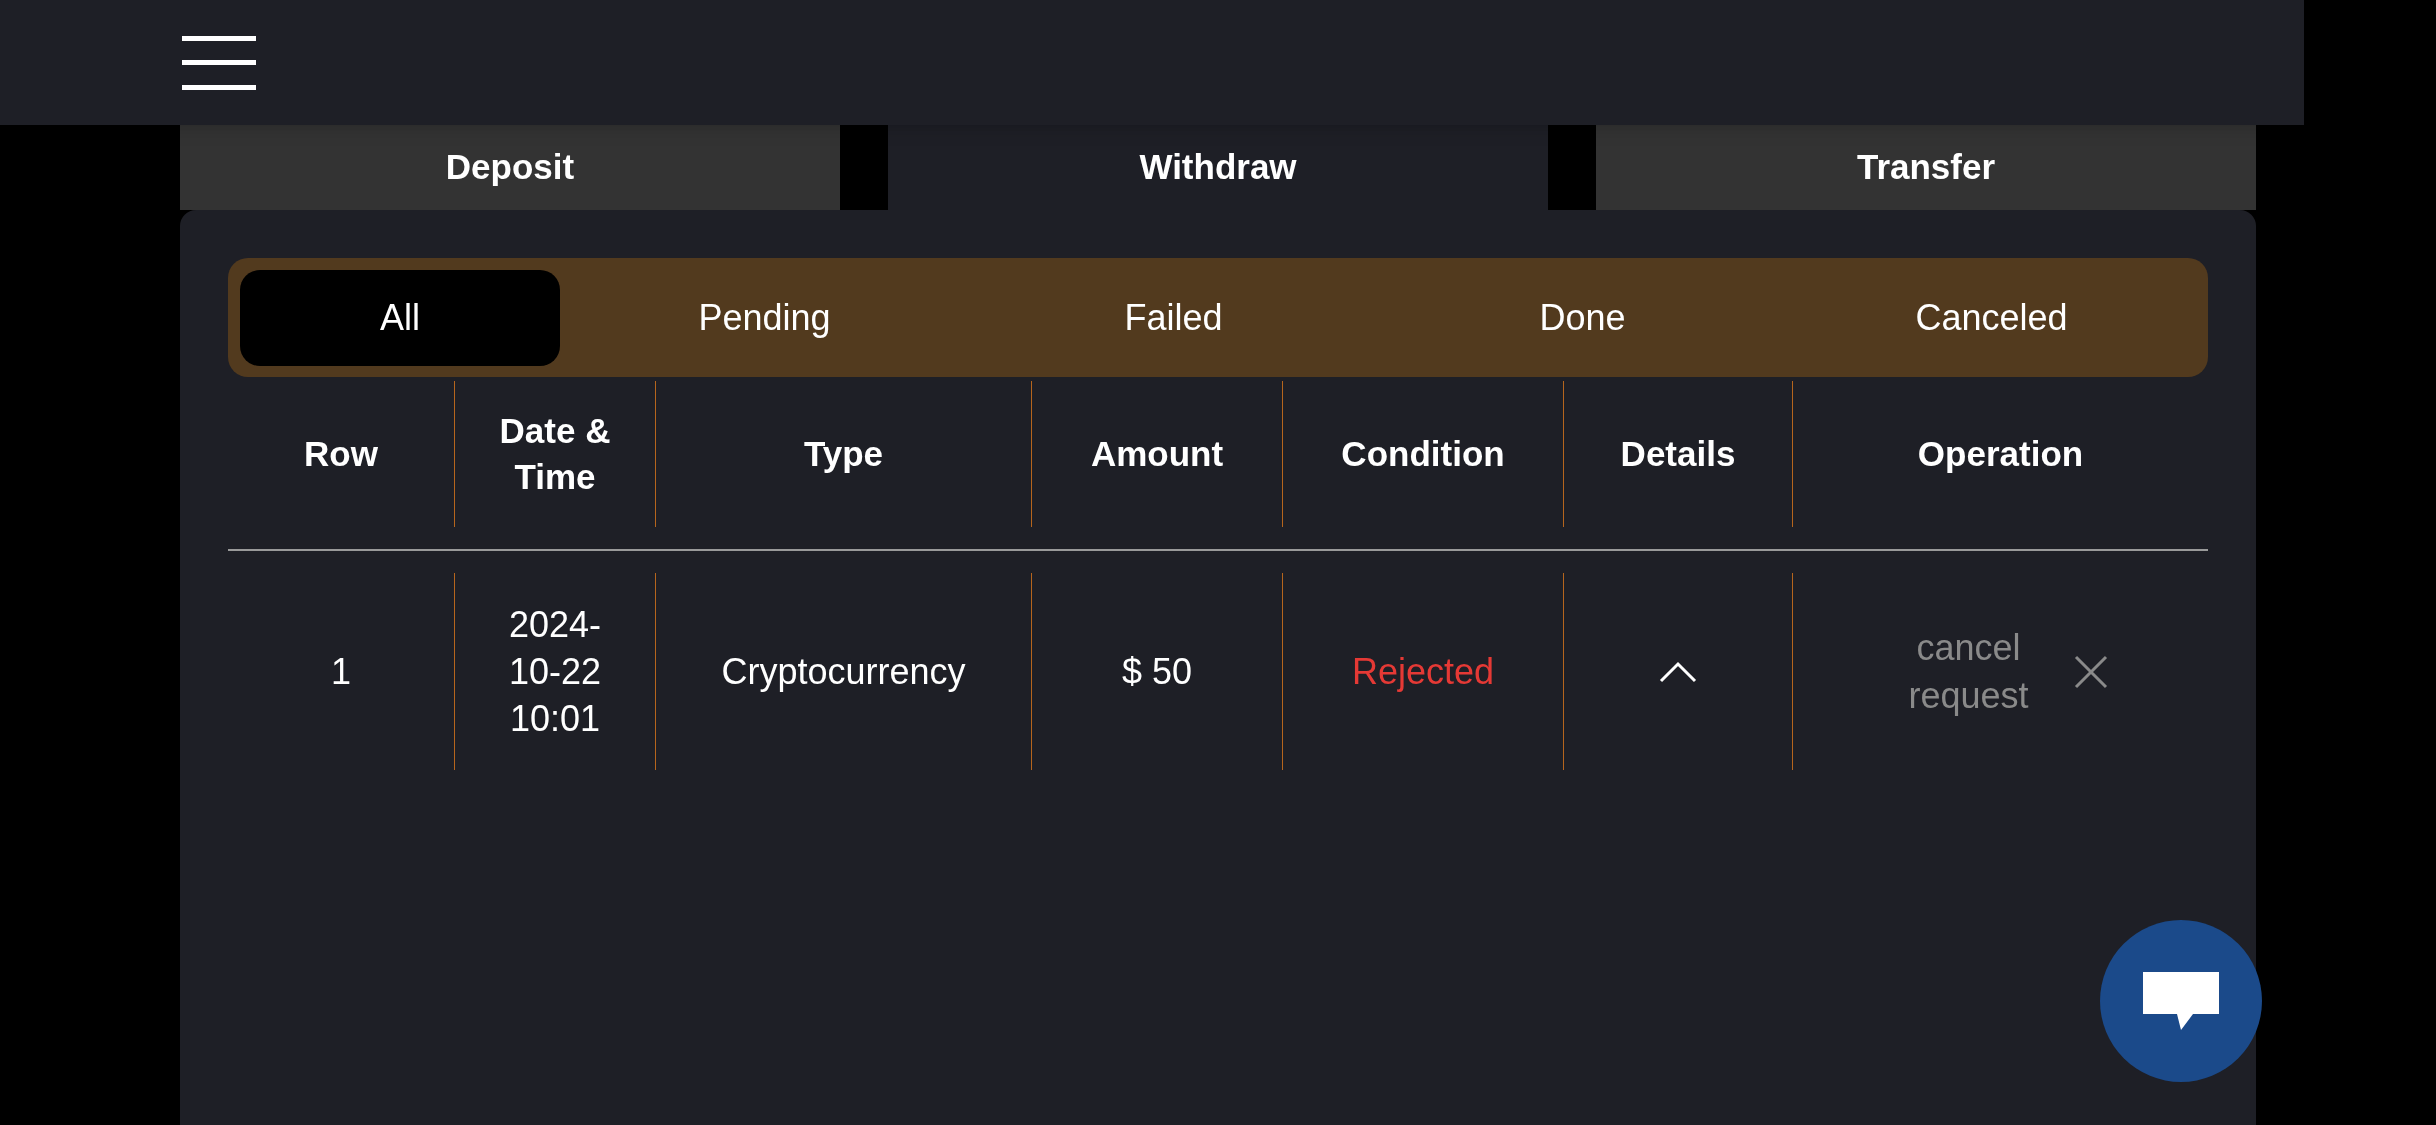 The width and height of the screenshot is (2436, 1125). What do you see at coordinates (341, 454) in the screenshot?
I see `column-header: Row` at bounding box center [341, 454].